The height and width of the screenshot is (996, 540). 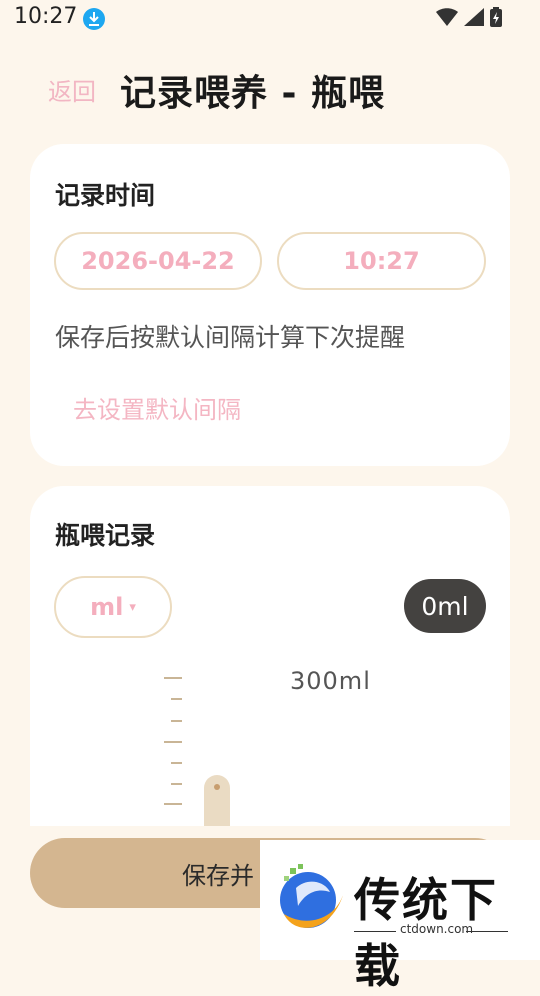 What do you see at coordinates (157, 407) in the screenshot?
I see `set-default-interval-link: 去设置默认间隔` at bounding box center [157, 407].